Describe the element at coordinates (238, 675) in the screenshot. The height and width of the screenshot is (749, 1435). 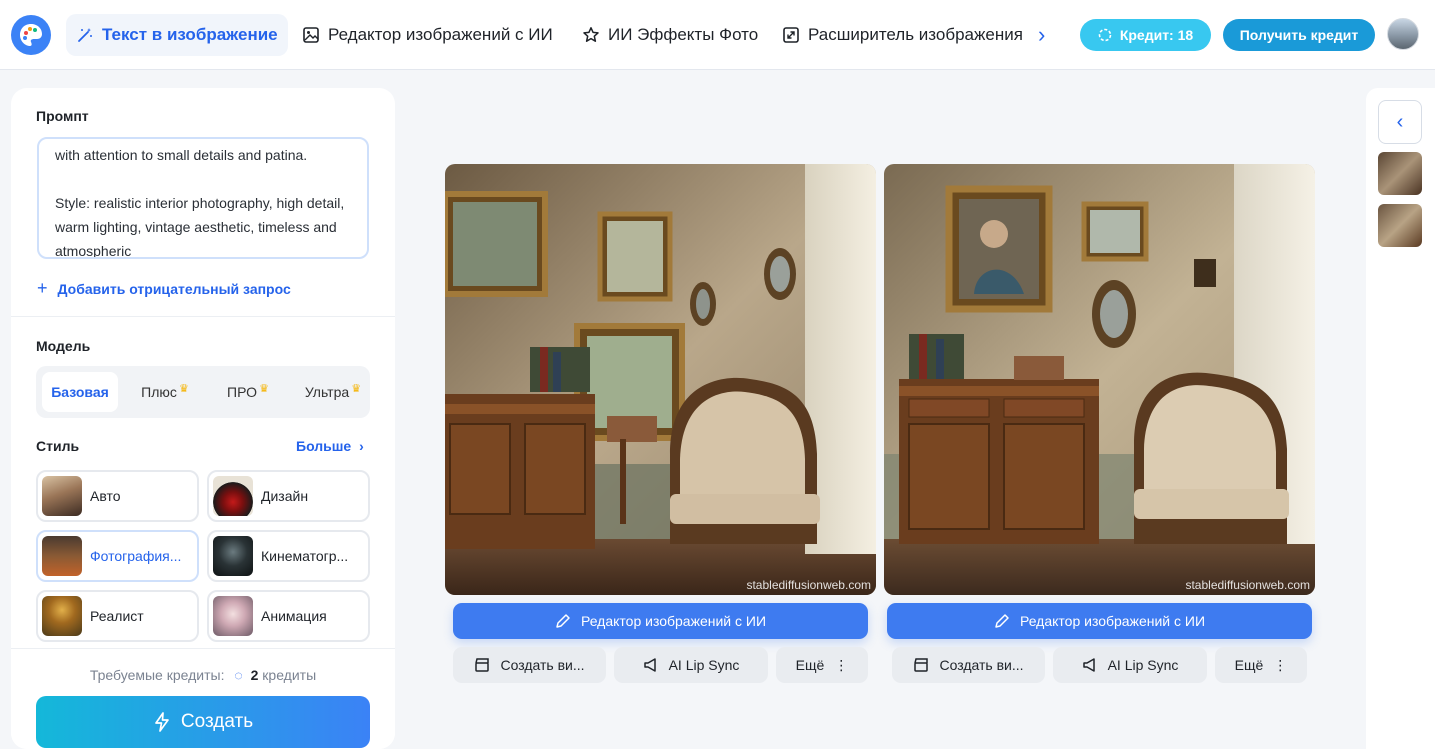
I see `credit-coin-icon: ◌` at that location.